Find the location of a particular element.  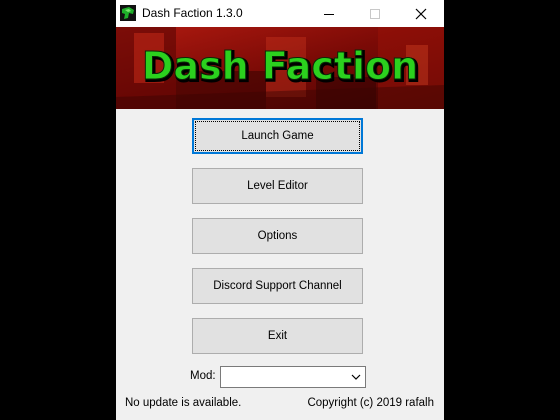

banner-logo: Dash Faction is located at coordinates (280, 66).